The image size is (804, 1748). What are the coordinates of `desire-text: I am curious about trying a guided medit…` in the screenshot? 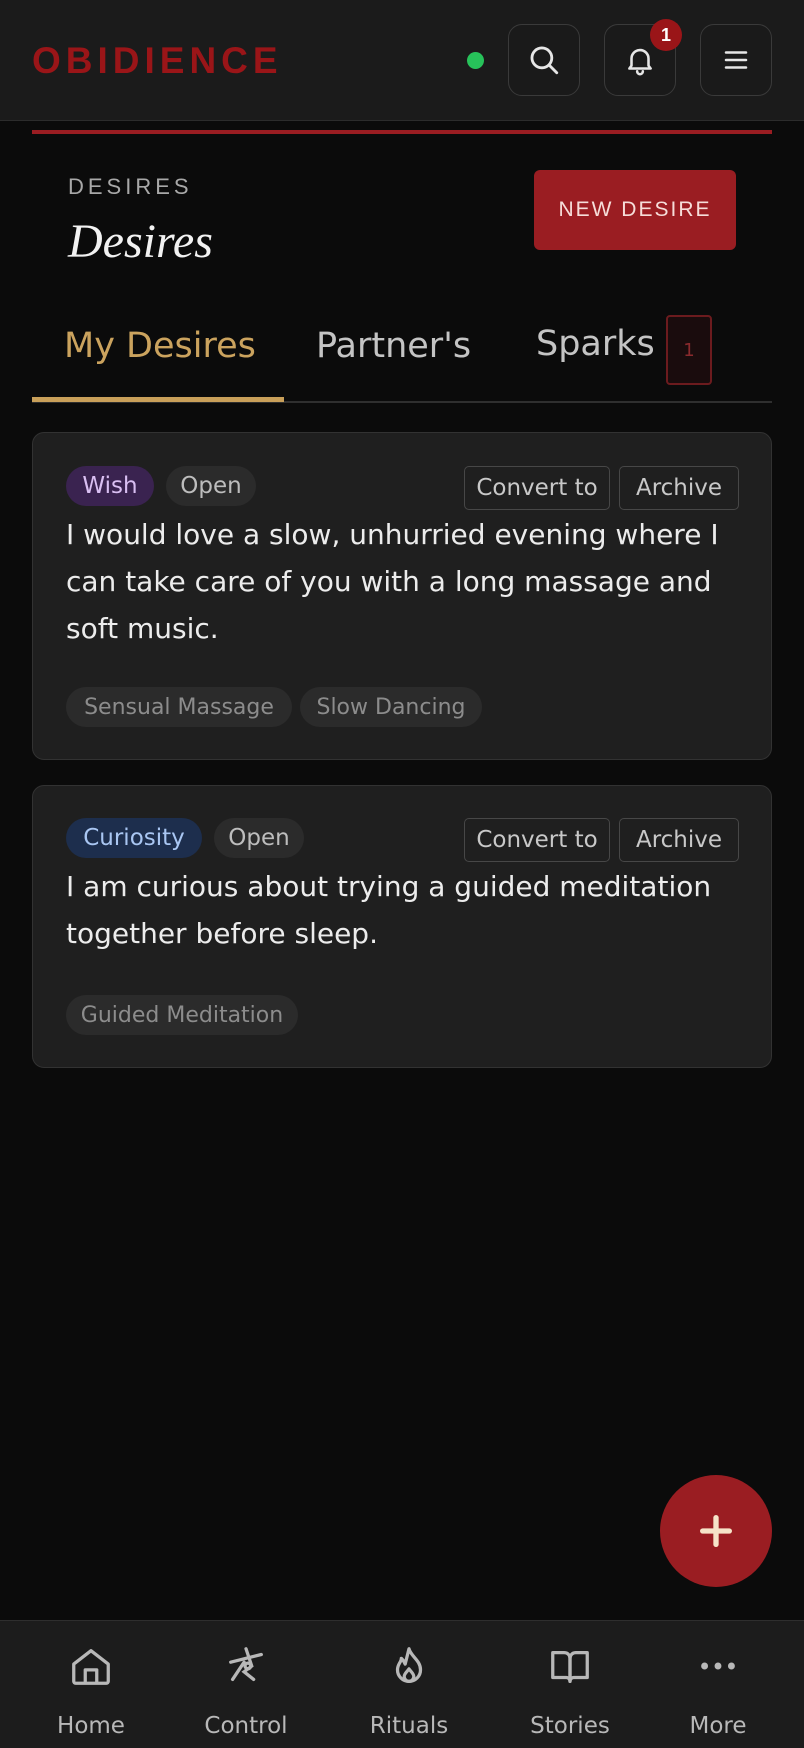 It's located at (389, 910).